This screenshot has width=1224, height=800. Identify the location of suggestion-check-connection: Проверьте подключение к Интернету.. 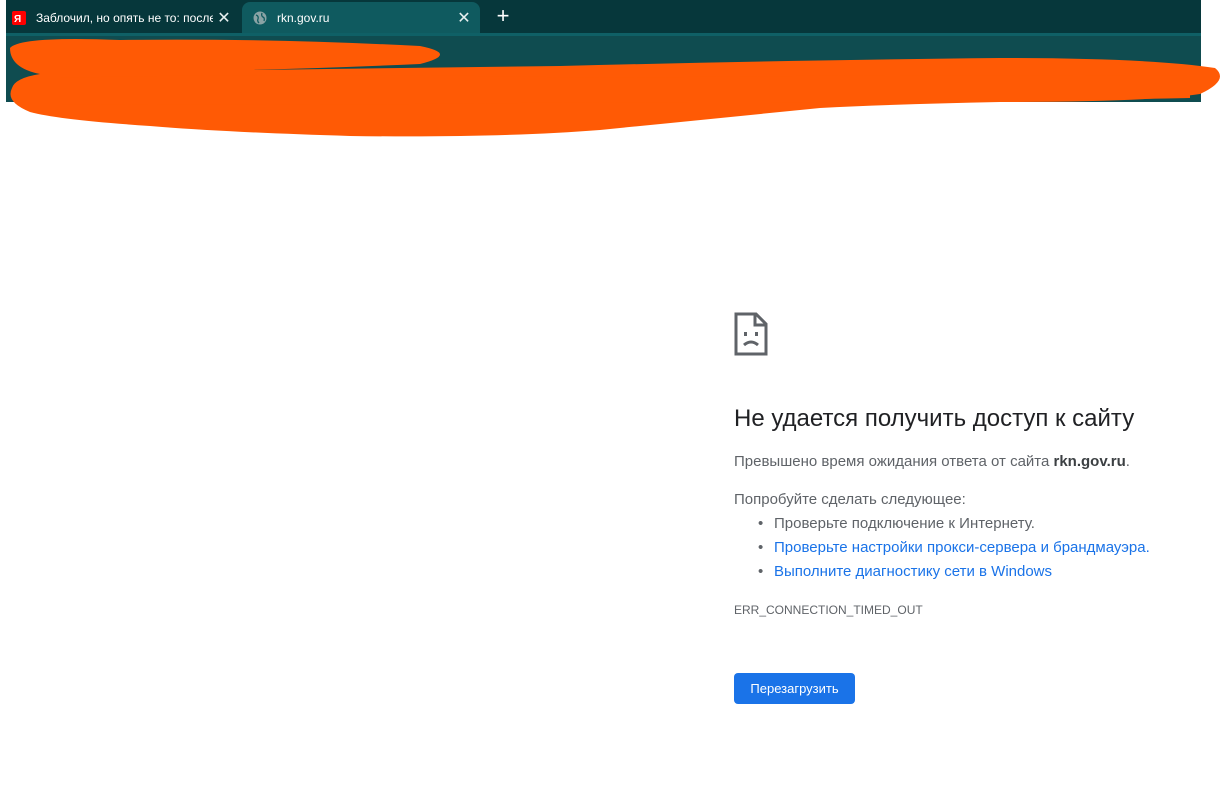
(954, 526).